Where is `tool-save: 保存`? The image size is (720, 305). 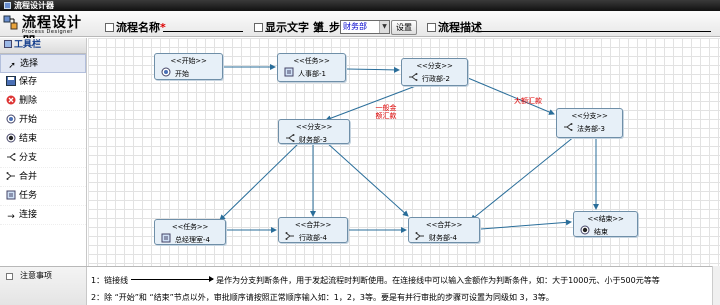
tool-save: 保存 is located at coordinates (43, 82).